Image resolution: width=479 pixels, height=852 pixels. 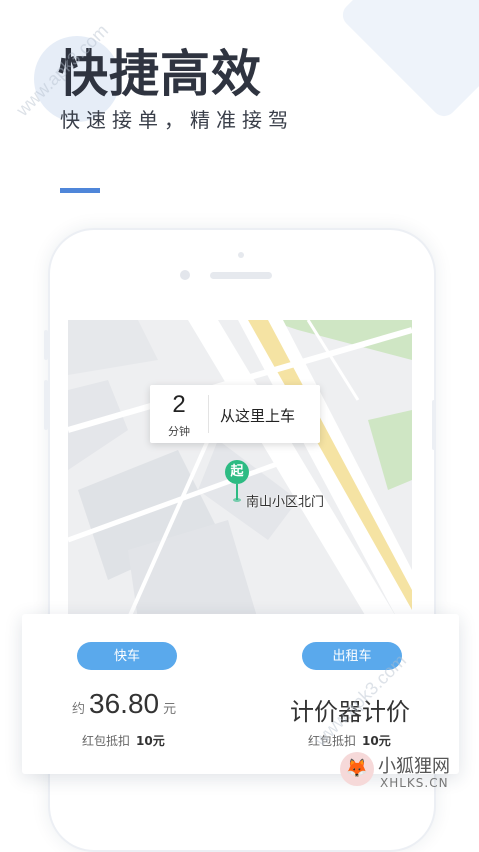 What do you see at coordinates (357, 769) in the screenshot?
I see `fox-logo-icon: 🦊` at bounding box center [357, 769].